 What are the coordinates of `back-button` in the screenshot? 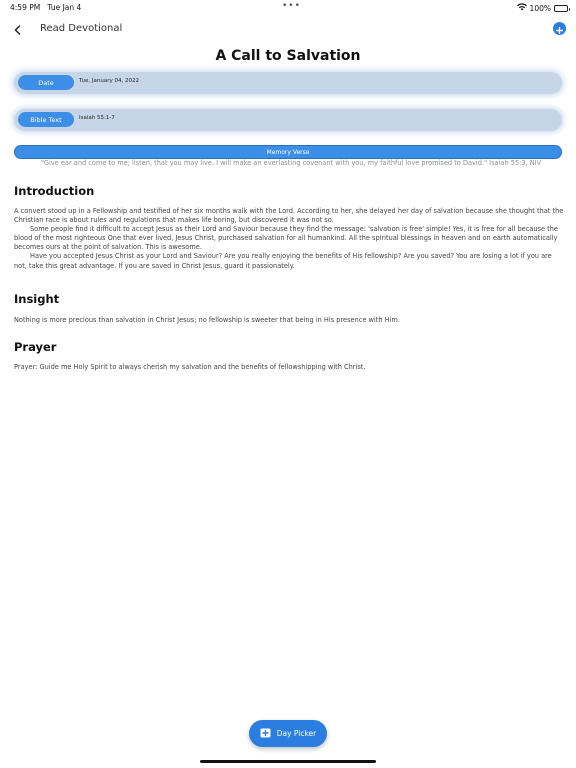 It's located at (17, 29).